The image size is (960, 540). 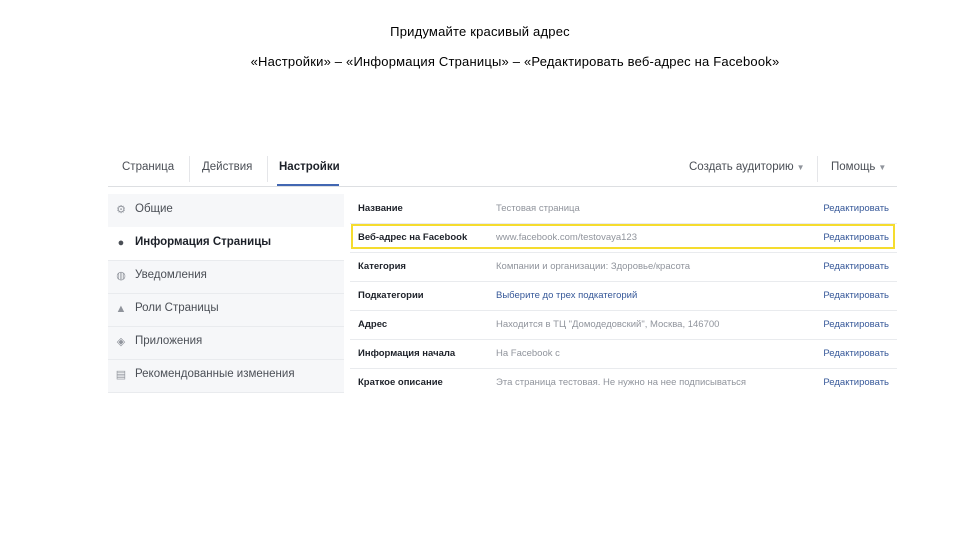 I want to click on slide-title: Придумайте красивый адрес, so click(x=480, y=31).